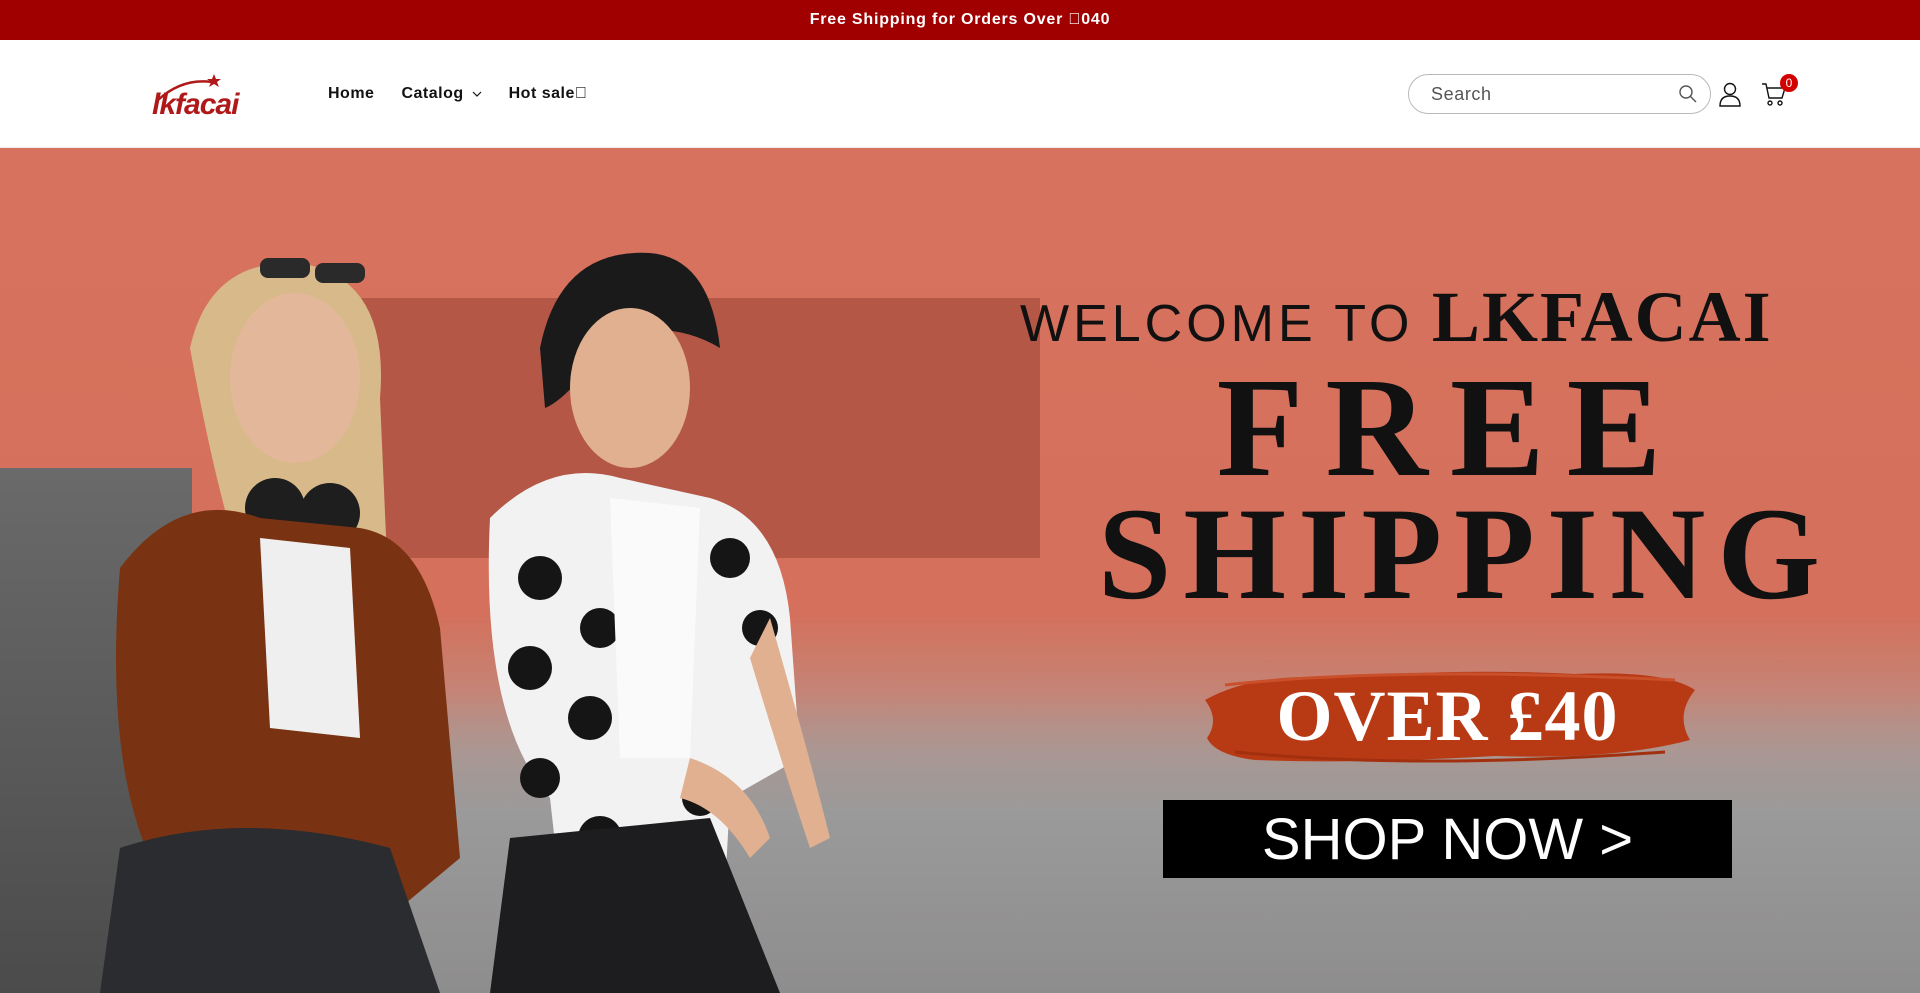  I want to click on search-icon, so click(1688, 94).